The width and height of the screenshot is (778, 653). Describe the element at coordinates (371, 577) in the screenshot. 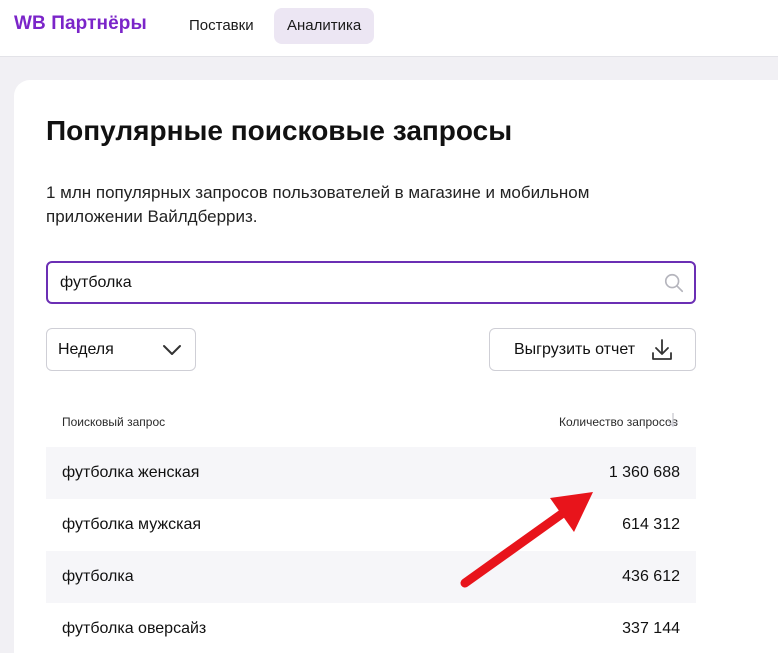

I see `table-row: футболка 436 612` at that location.